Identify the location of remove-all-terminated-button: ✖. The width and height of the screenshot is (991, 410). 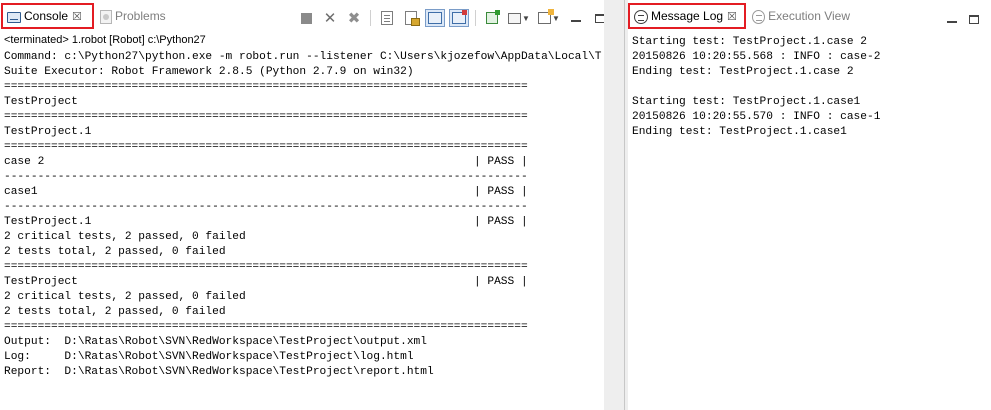
(354, 18).